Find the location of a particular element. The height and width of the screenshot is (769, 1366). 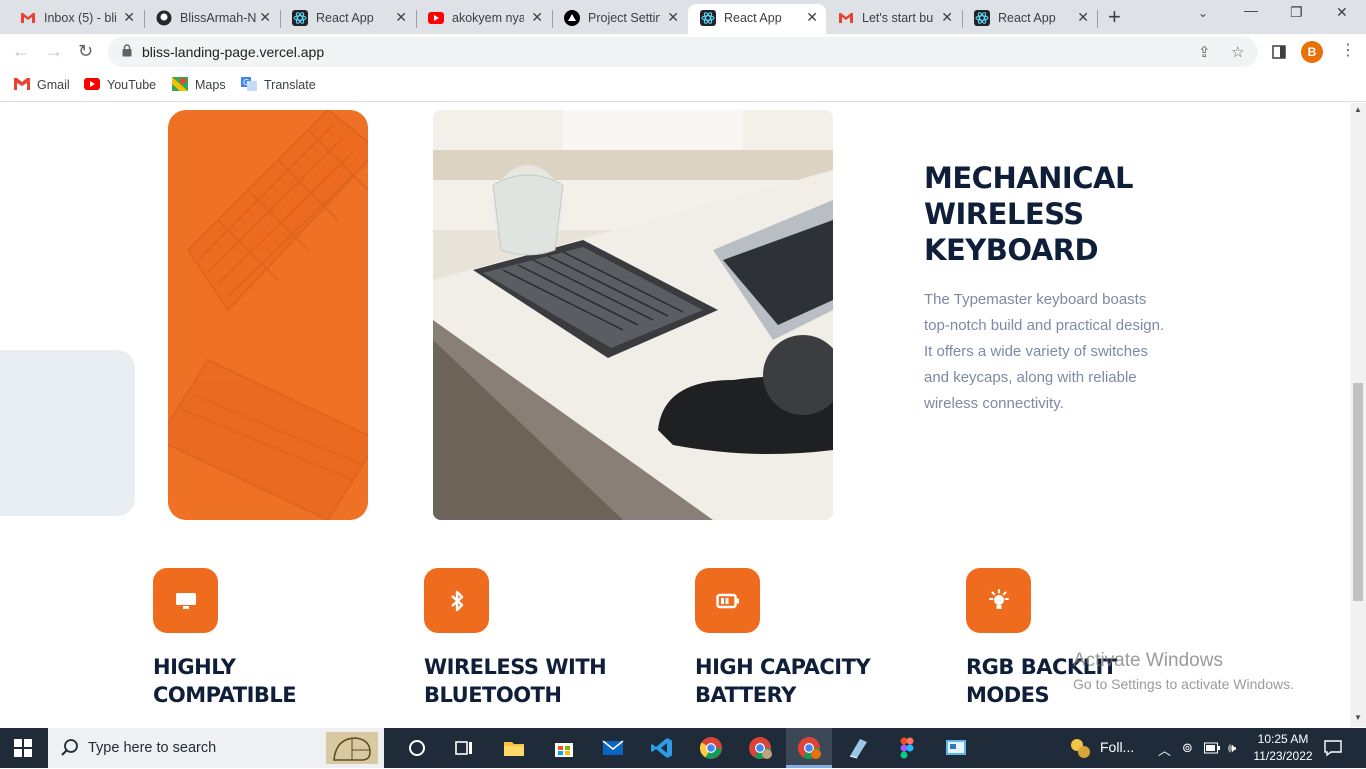

show-hidden-icons: ︿ is located at coordinates (1164, 749).